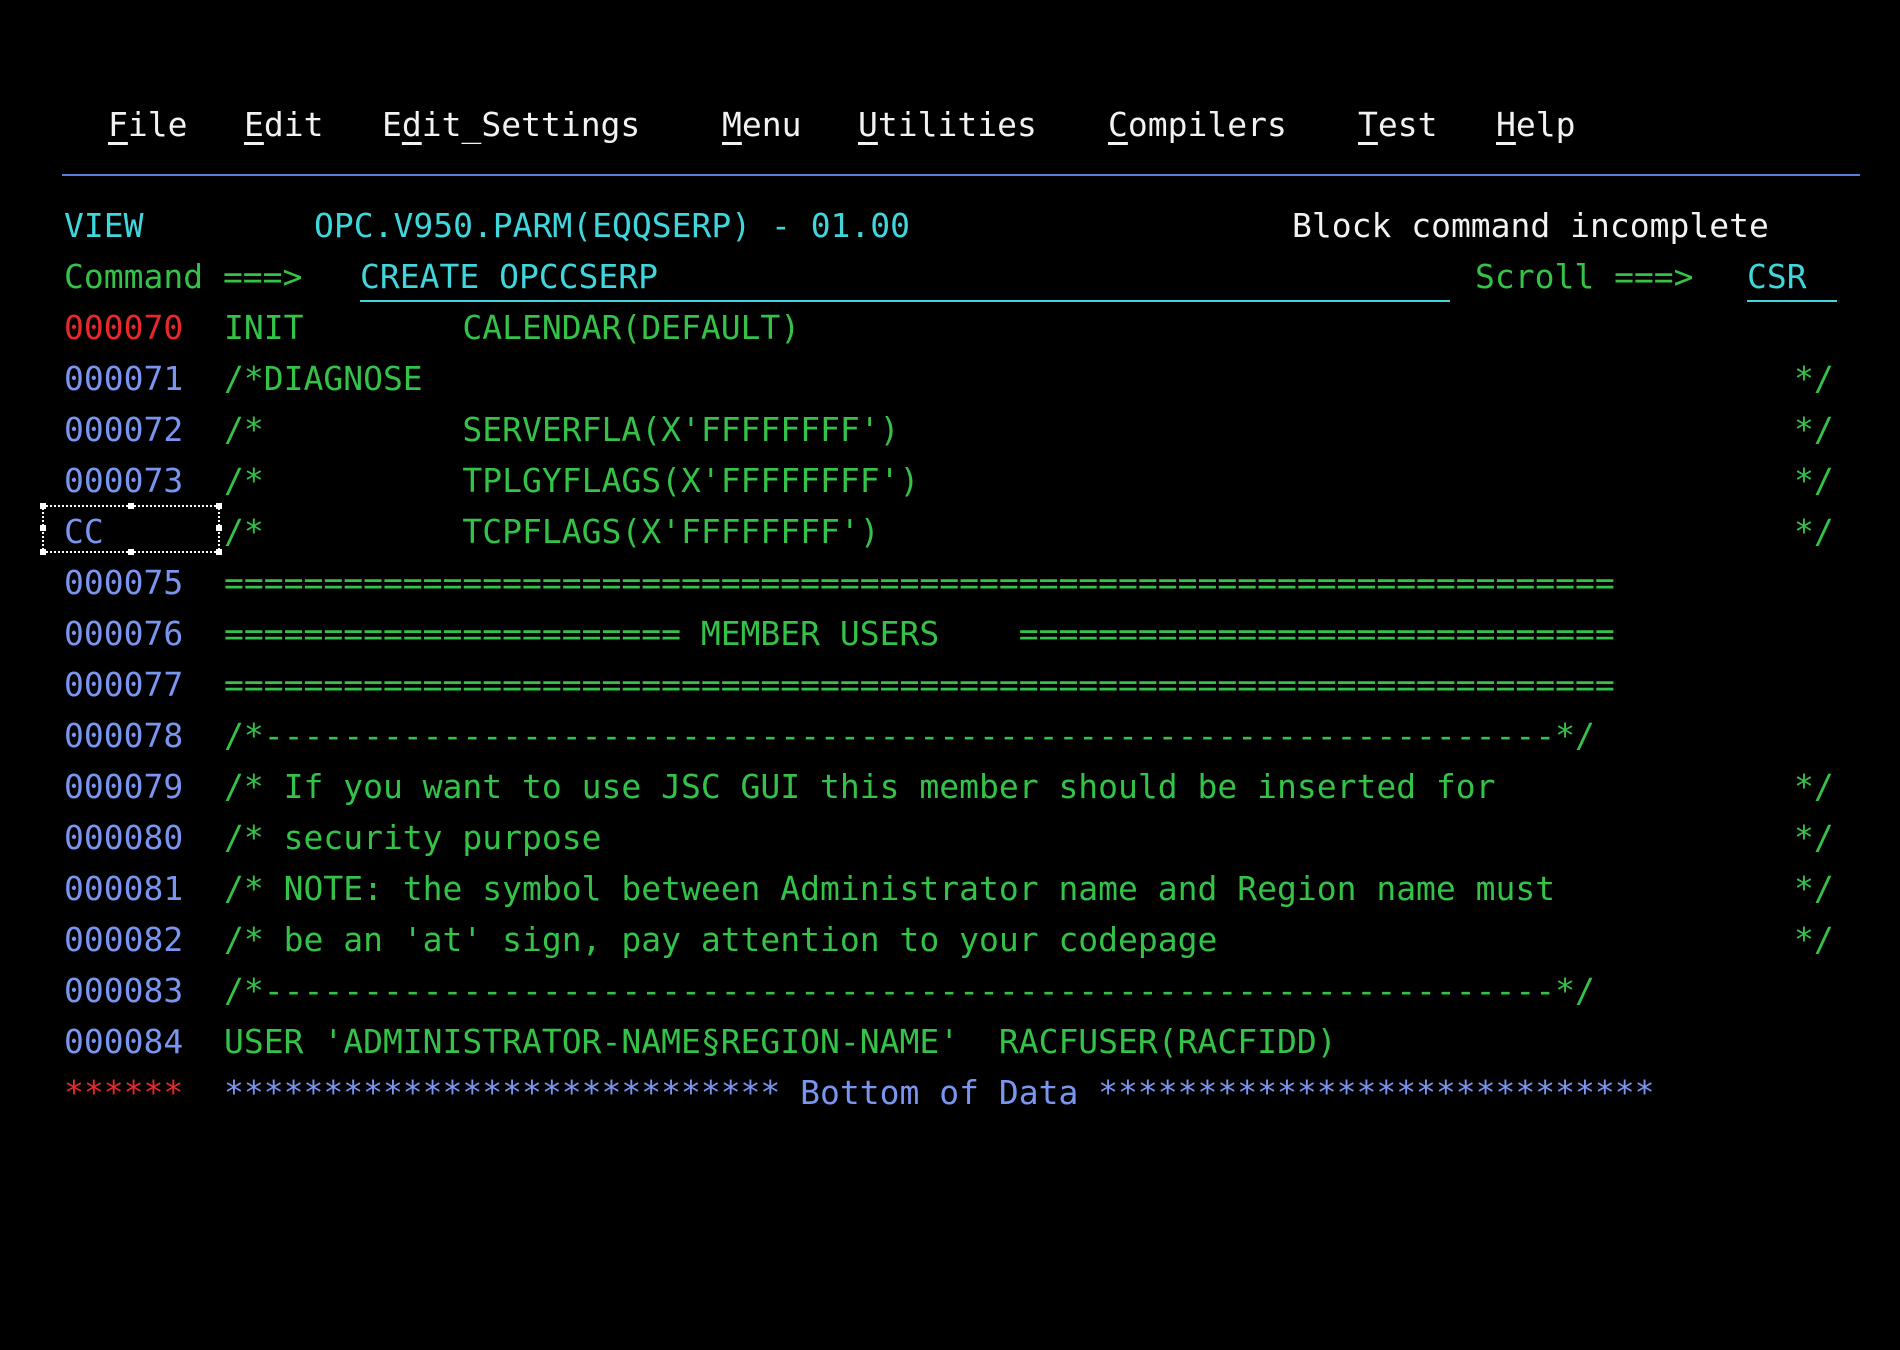  Describe the element at coordinates (1506, 124) in the screenshot. I see `menu-accelerator: H` at that location.